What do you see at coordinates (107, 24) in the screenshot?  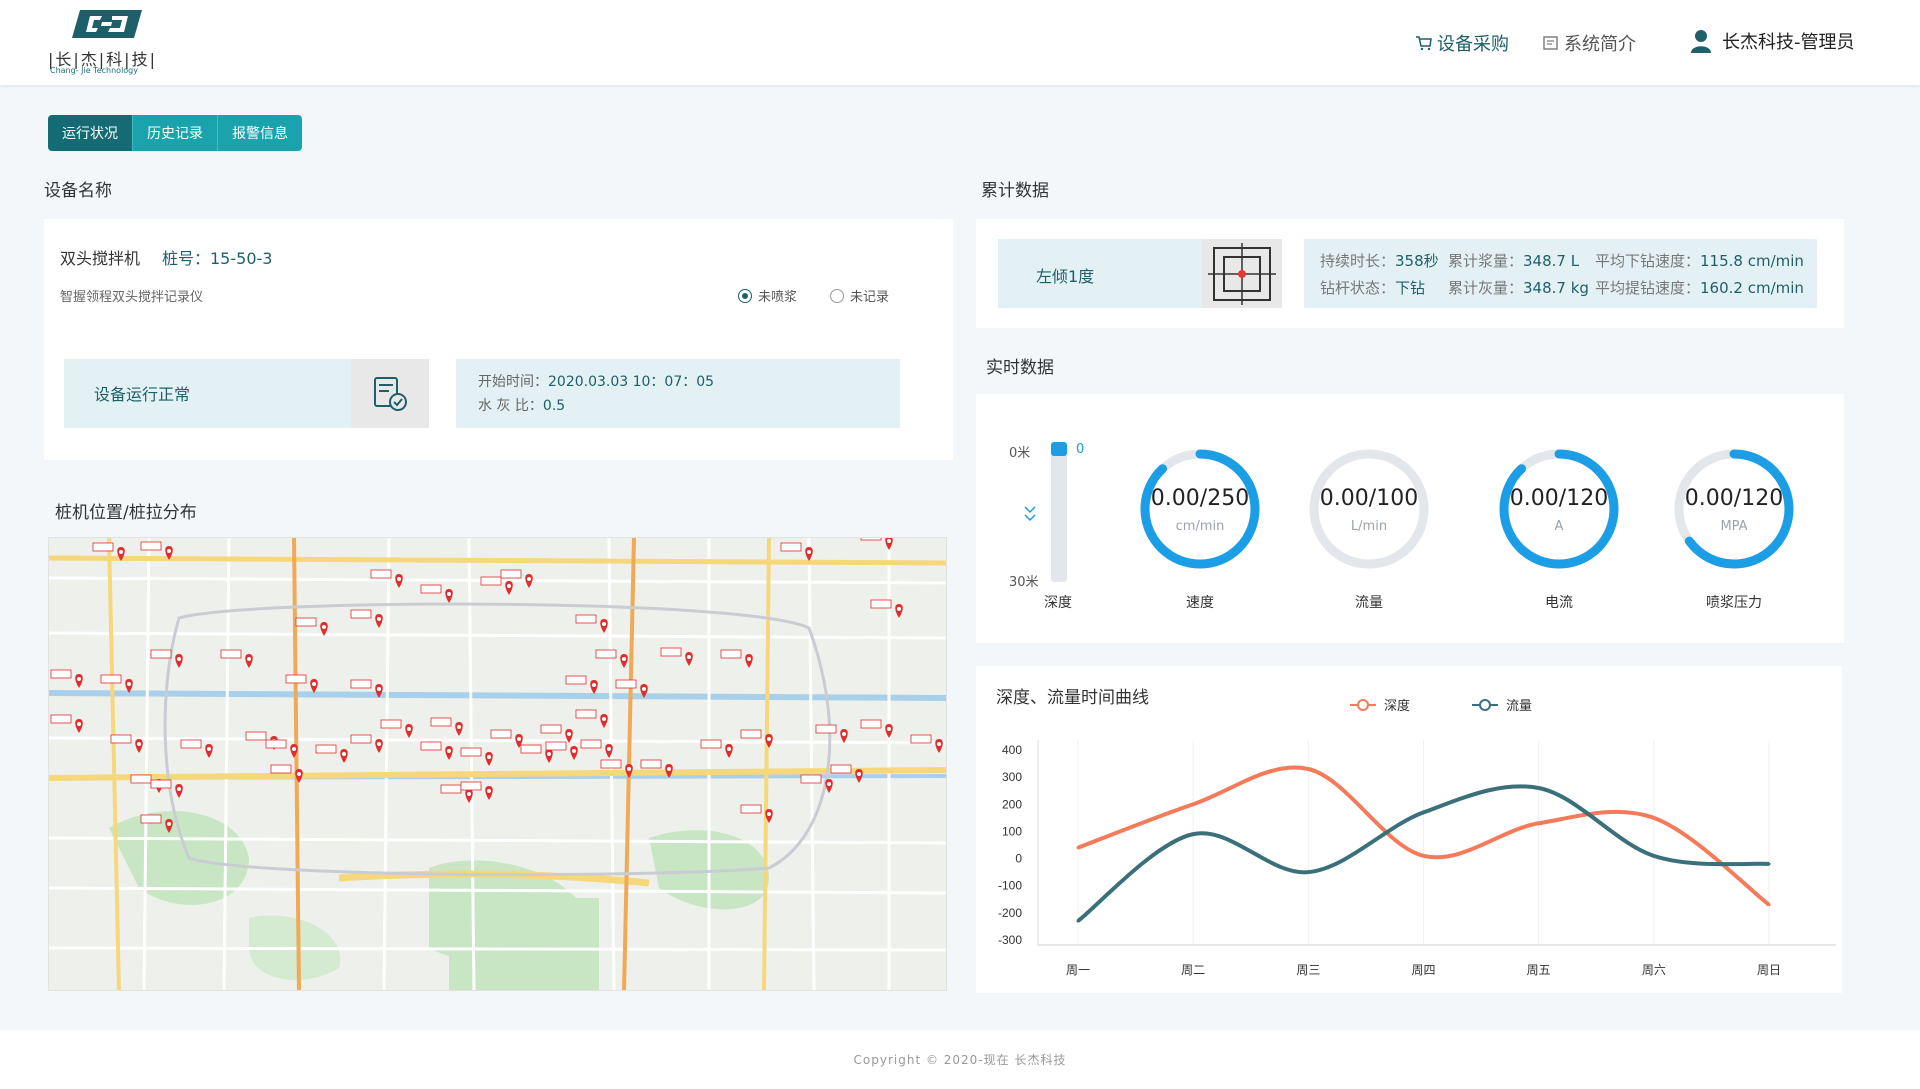 I see `logo-mark-icon` at bounding box center [107, 24].